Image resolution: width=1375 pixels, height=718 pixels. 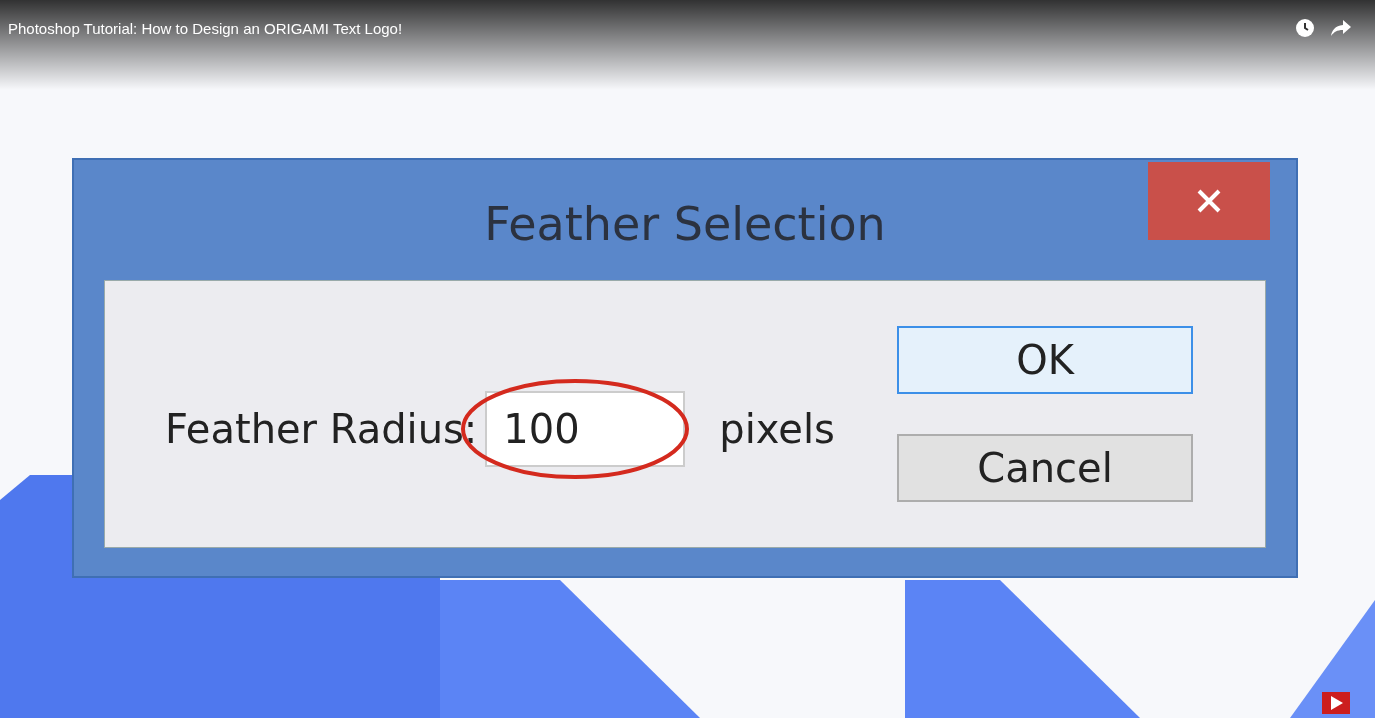 I want to click on clock-icon, so click(x=1305, y=28).